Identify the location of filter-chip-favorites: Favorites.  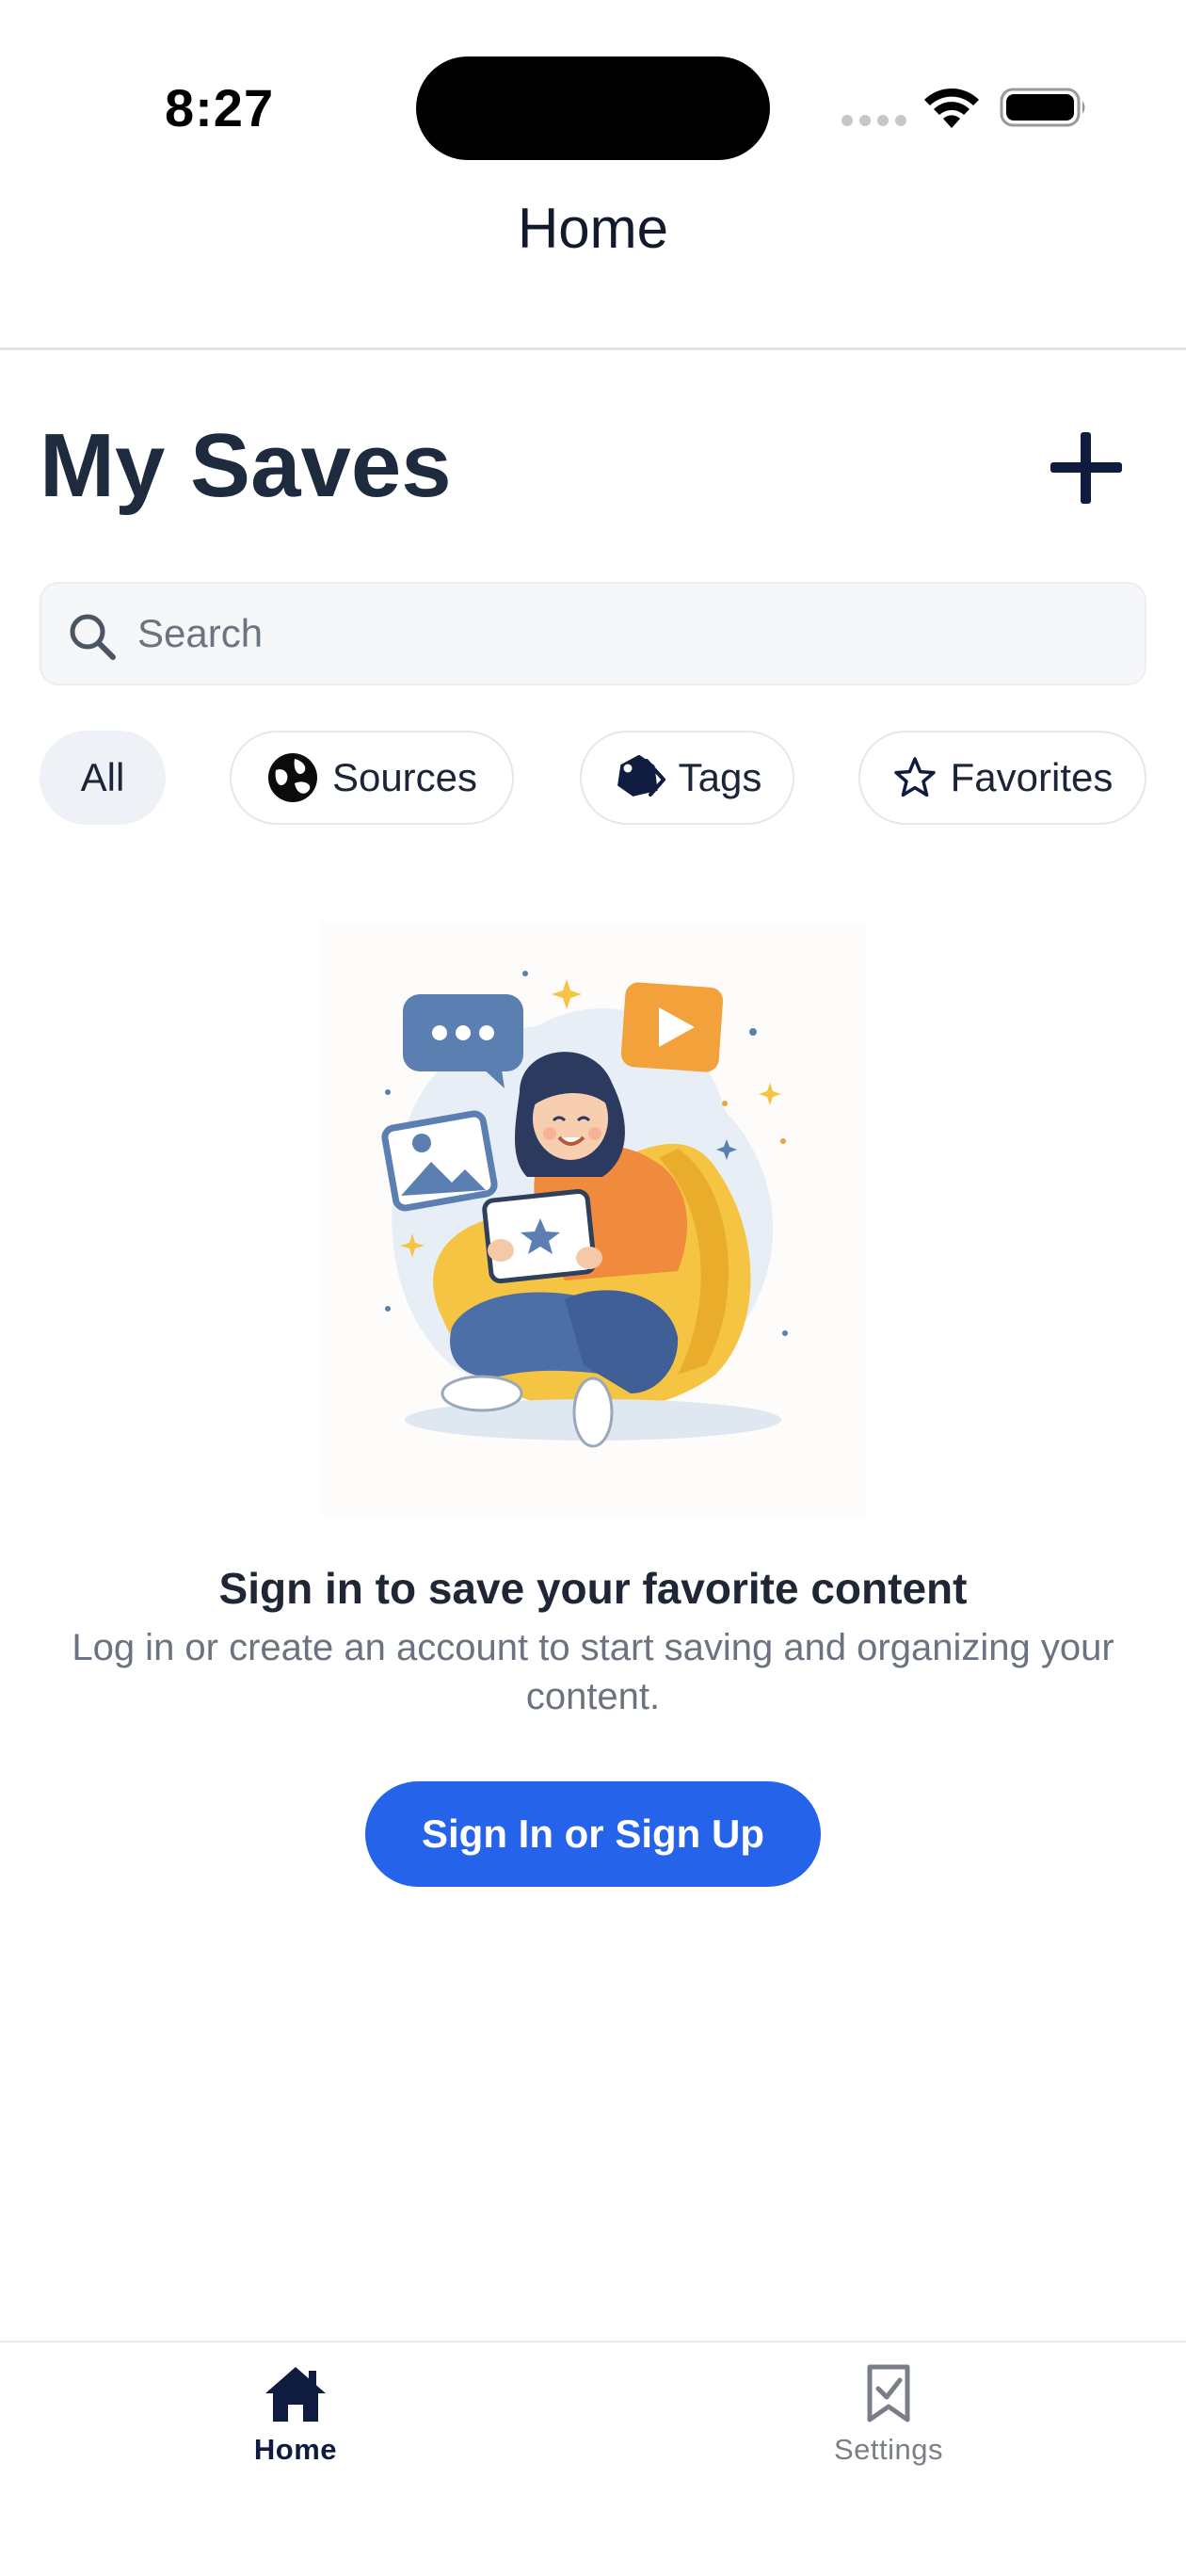
(1002, 778).